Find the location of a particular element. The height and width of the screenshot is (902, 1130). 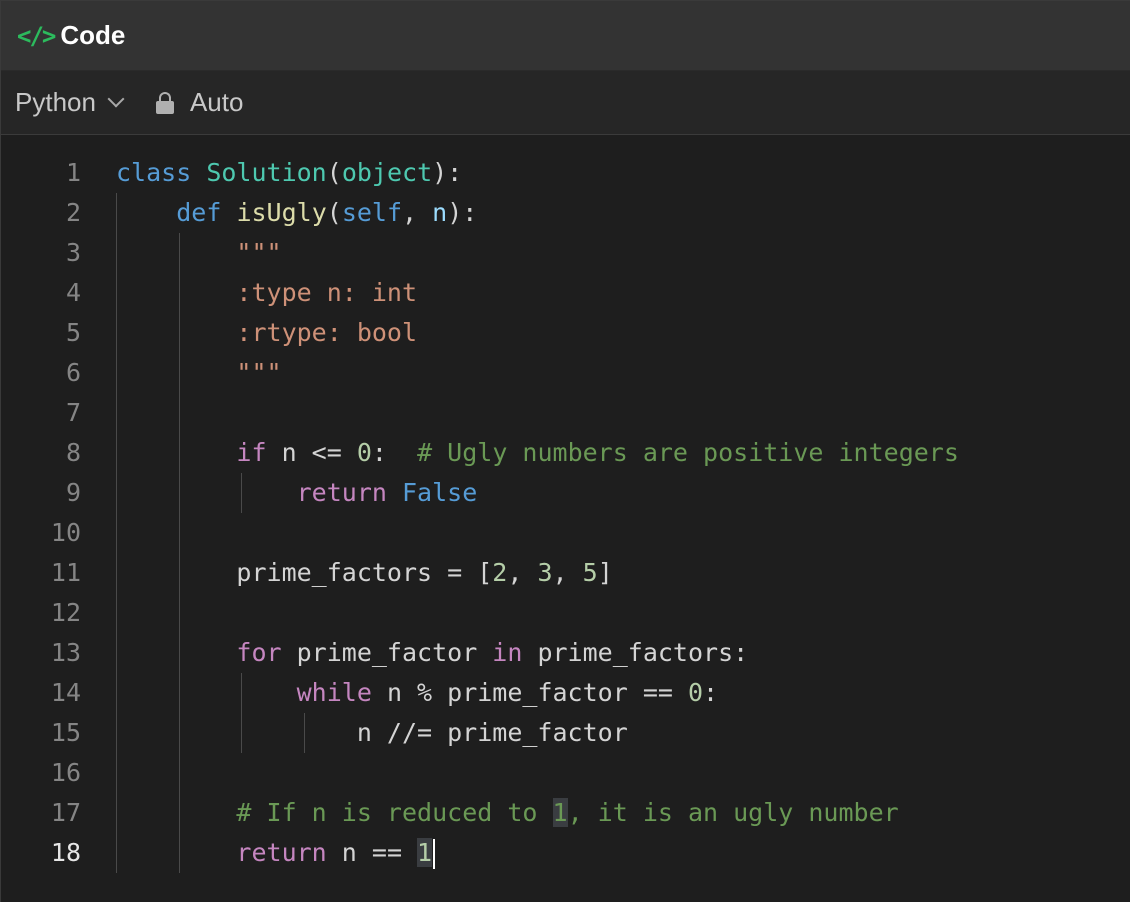

line-code: for prime_factor in prime_factors: is located at coordinates (492, 652).